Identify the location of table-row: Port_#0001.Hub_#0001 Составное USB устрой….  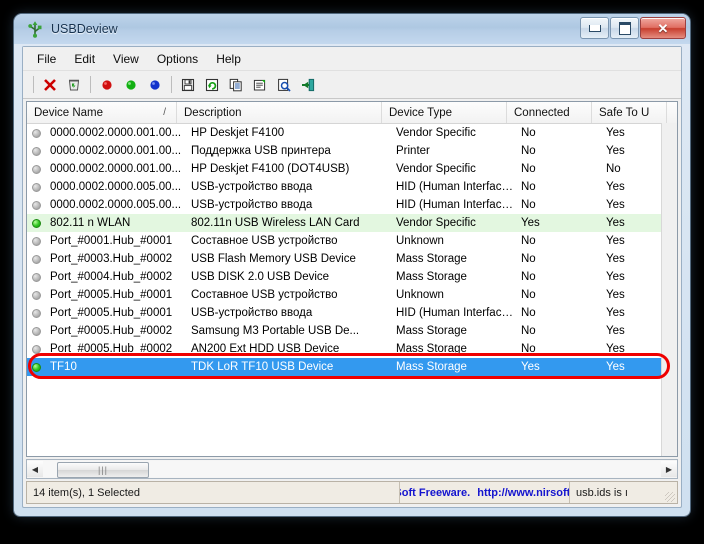
(352, 241).